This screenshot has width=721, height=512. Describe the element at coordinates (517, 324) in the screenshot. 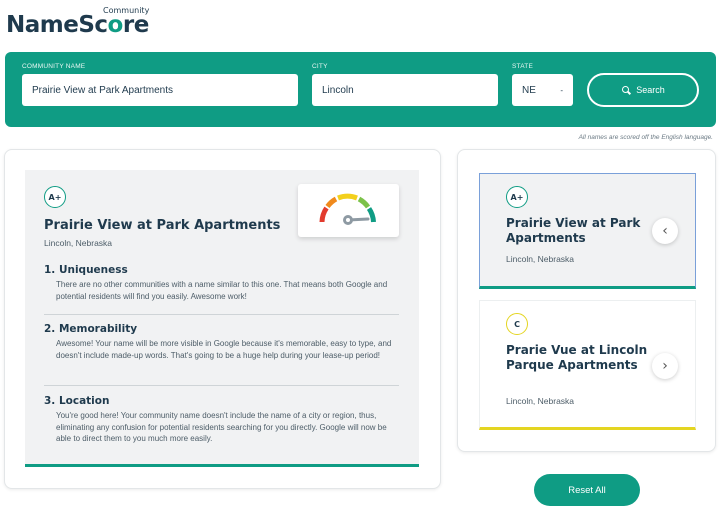

I see `grade-badge: C` at that location.